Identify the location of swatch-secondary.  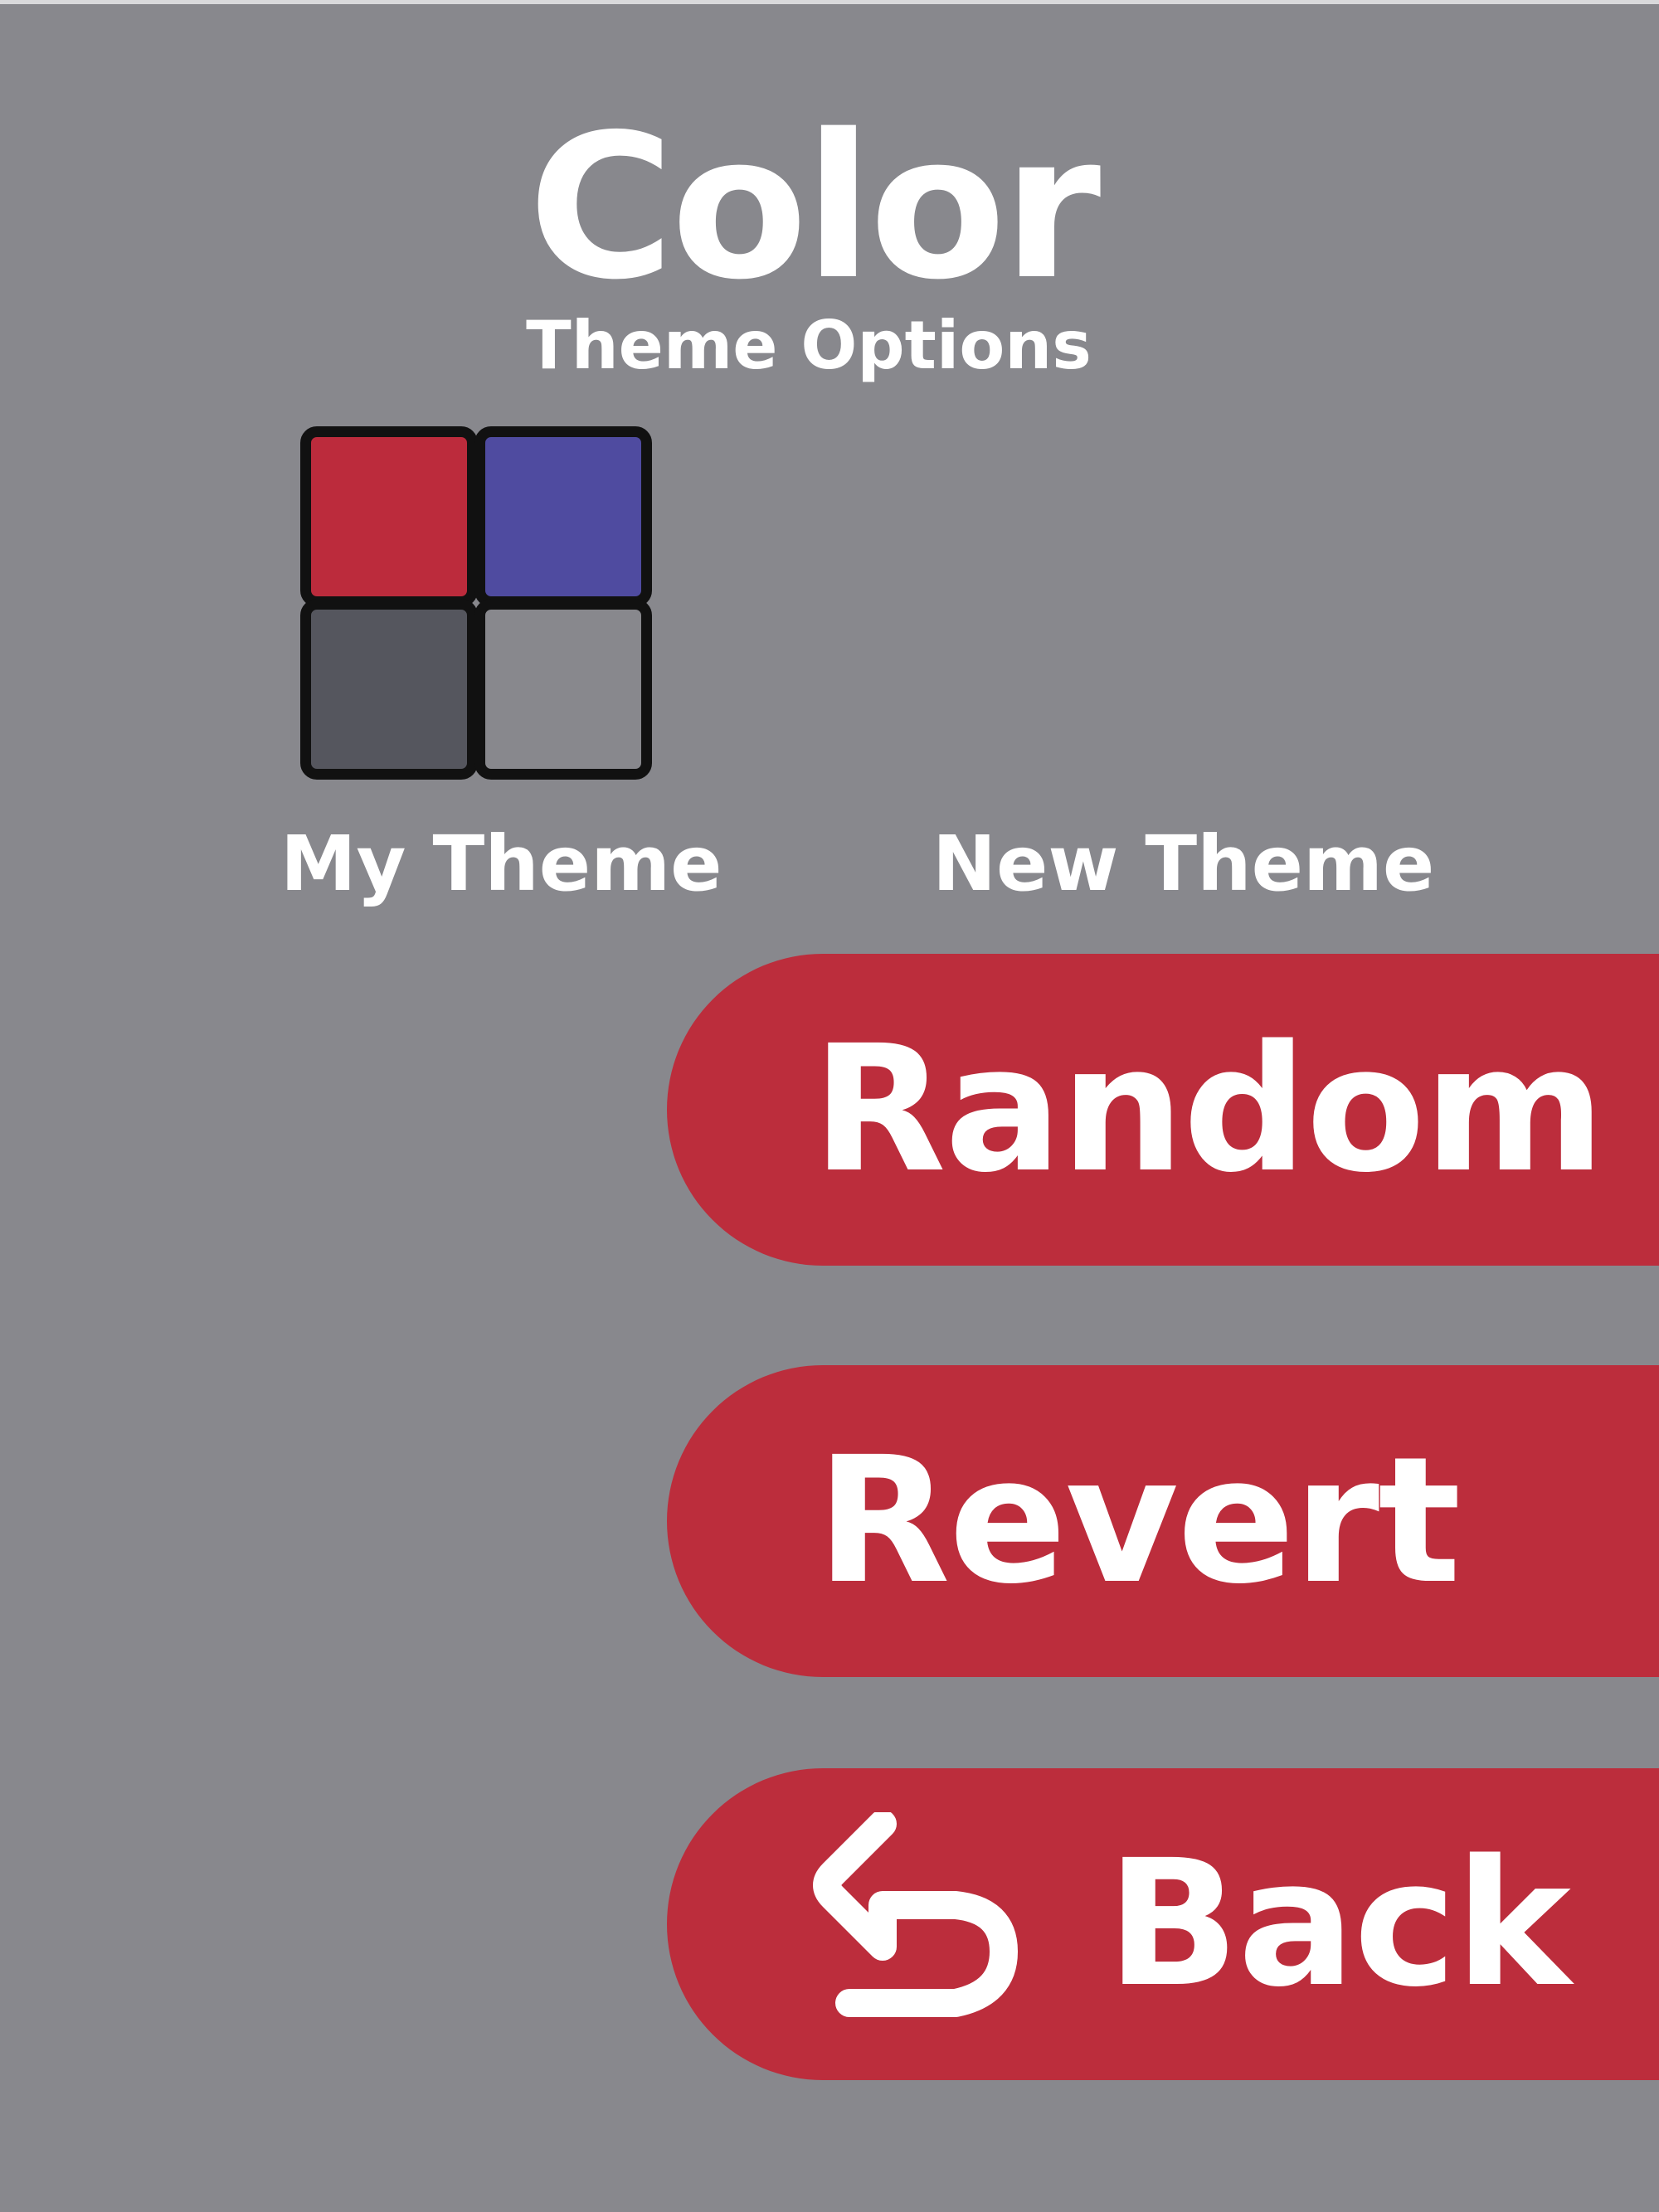
(563, 516).